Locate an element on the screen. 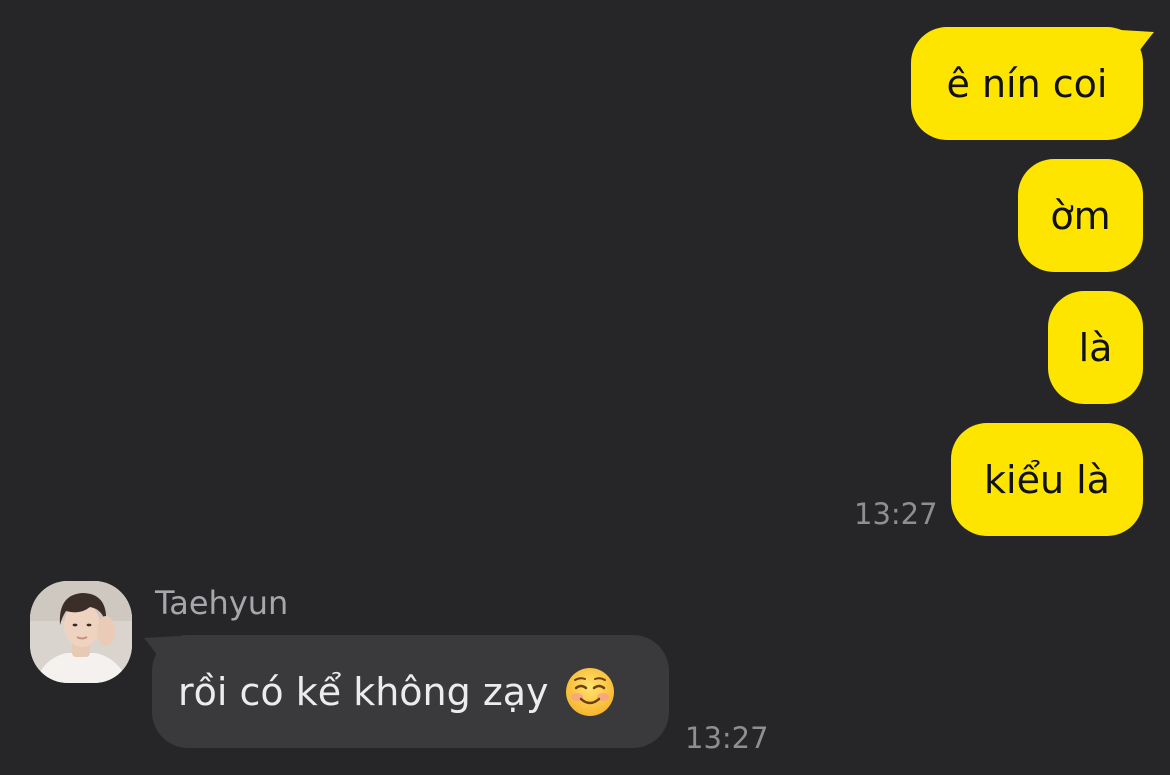  outgoing-message-text: ờm is located at coordinates (1080, 215).